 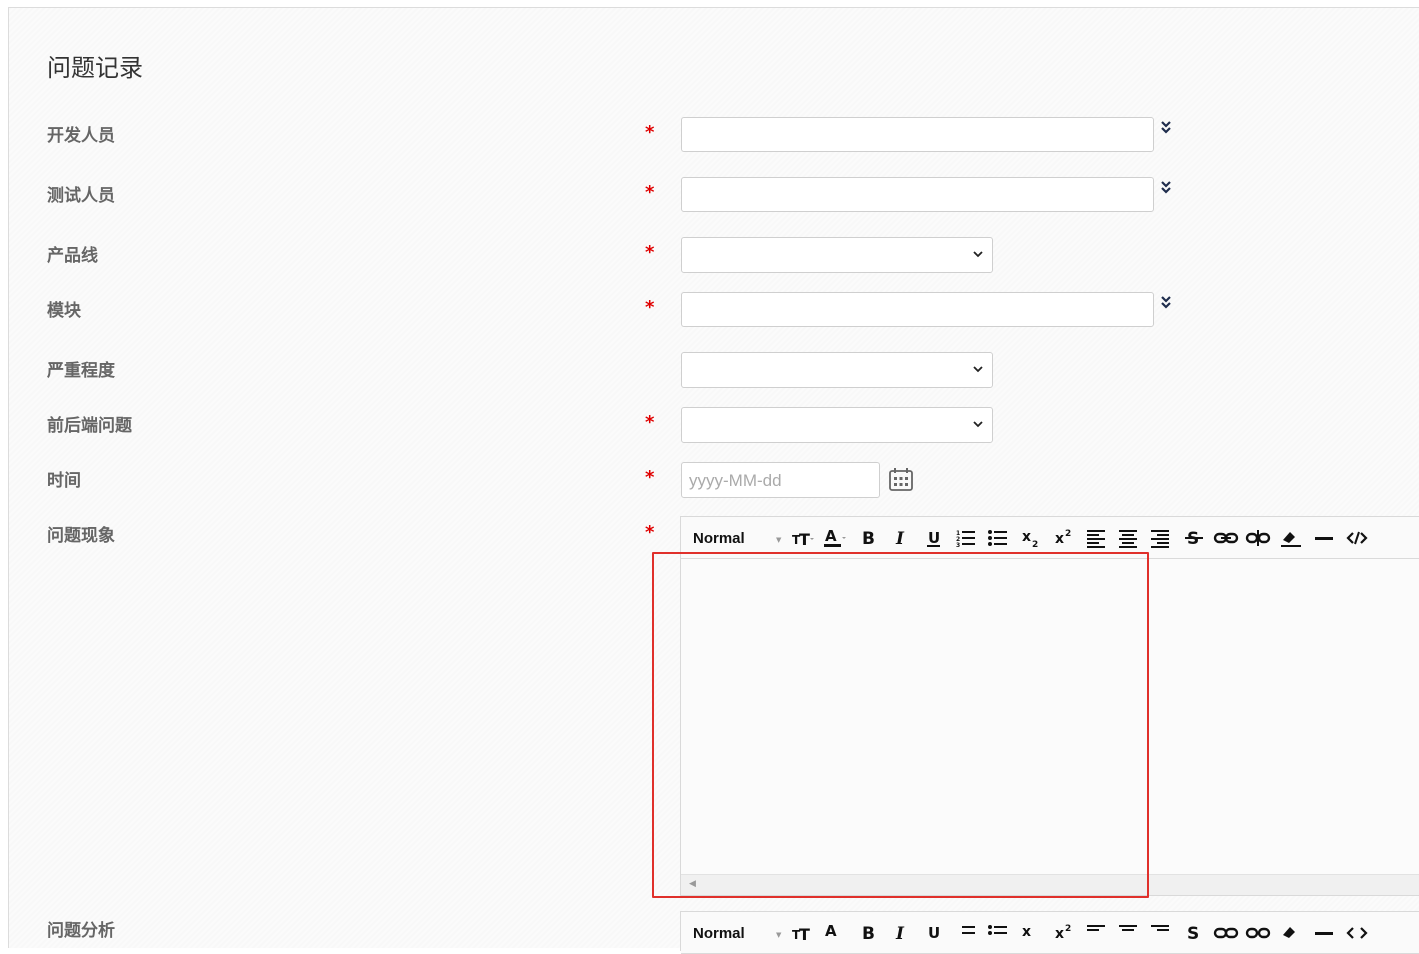 I want to click on calendar-icon, so click(x=901, y=480).